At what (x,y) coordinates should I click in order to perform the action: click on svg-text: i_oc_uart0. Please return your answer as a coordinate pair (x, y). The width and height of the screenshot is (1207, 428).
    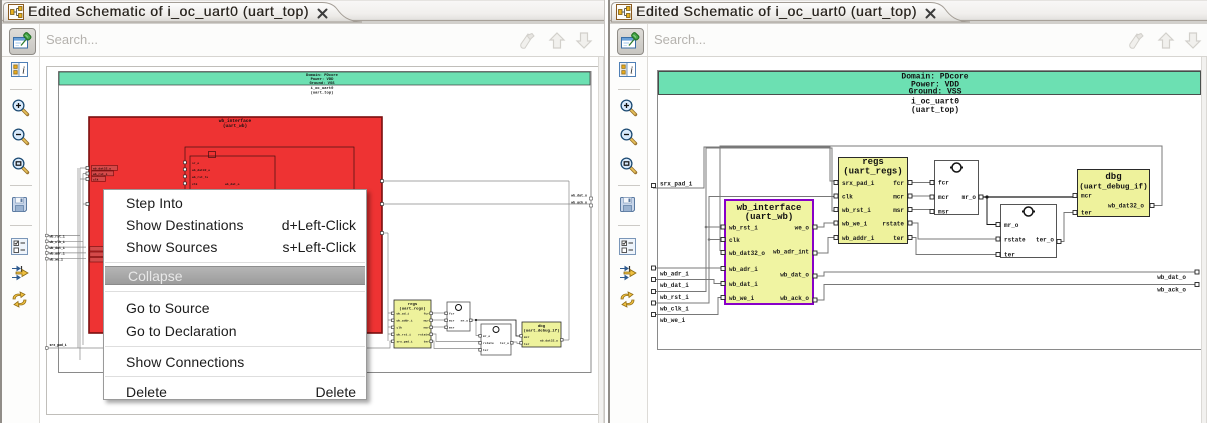
    Looking at the image, I should click on (323, 88).